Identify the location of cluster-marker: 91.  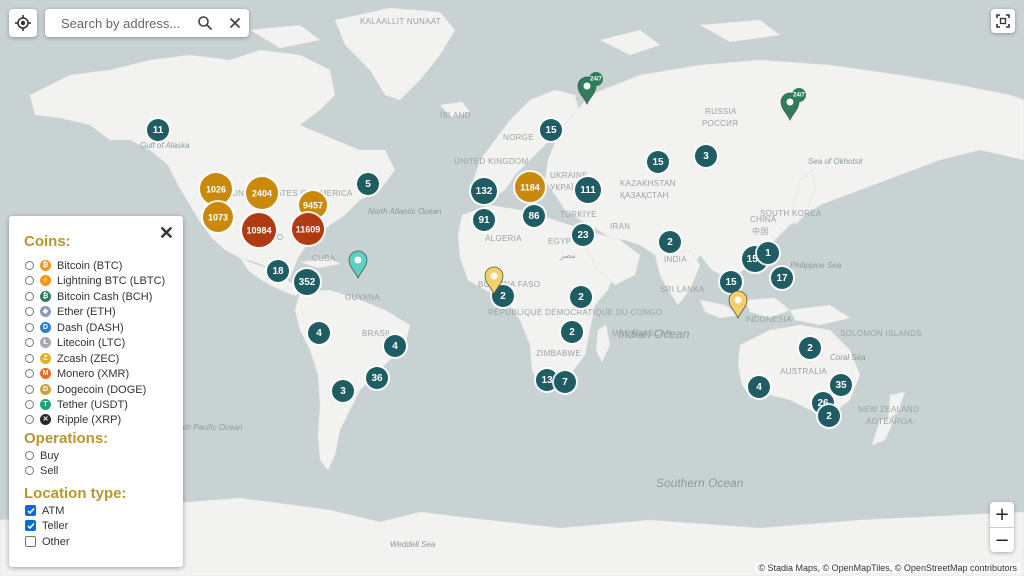
(484, 220).